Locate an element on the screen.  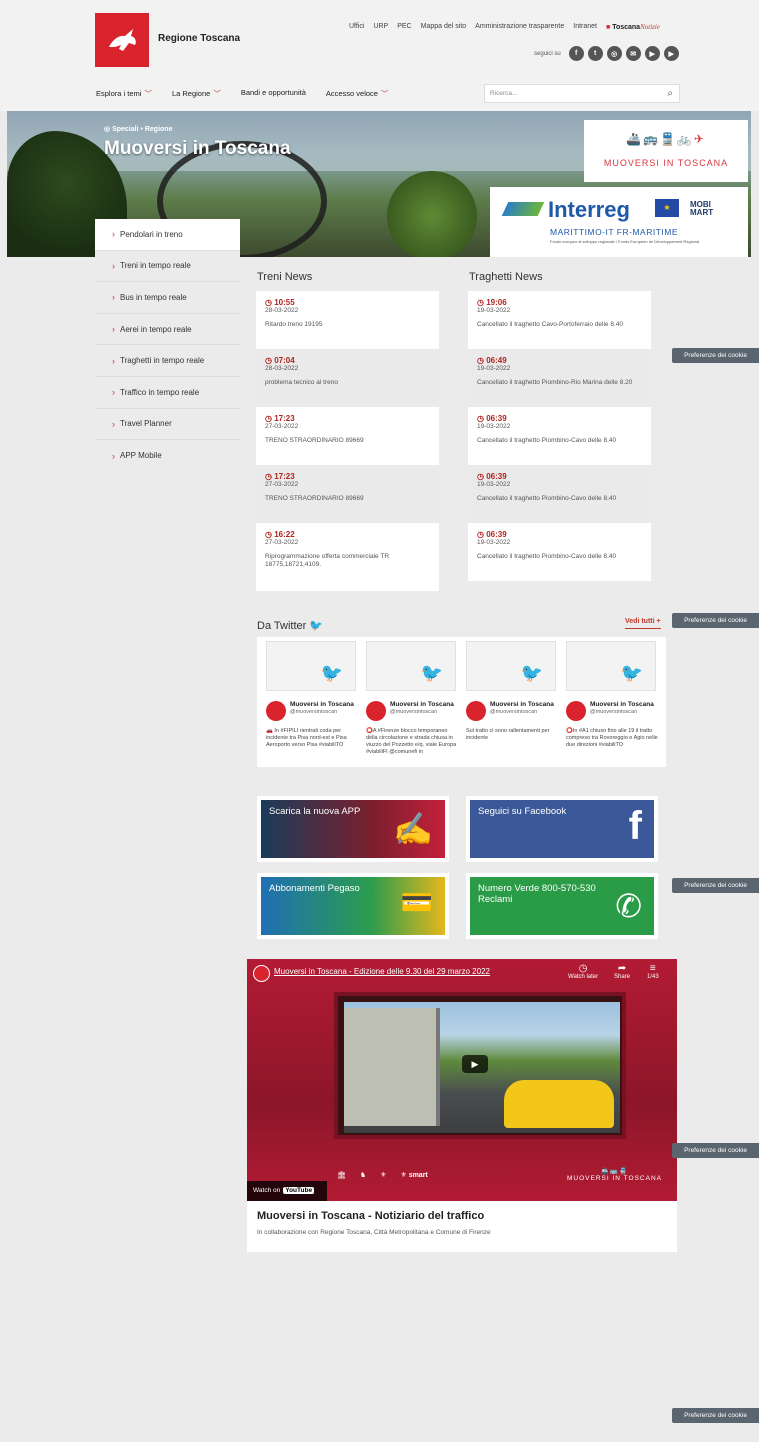
sidebar-item-traghetti: › Traghetti in tempo reale is located at coordinates (167, 361).